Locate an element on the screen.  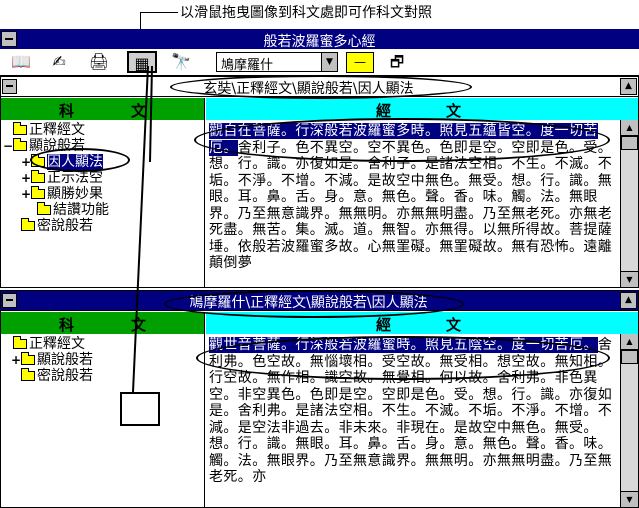
tree-item: 結讚功能 is located at coordinates (68, 210).